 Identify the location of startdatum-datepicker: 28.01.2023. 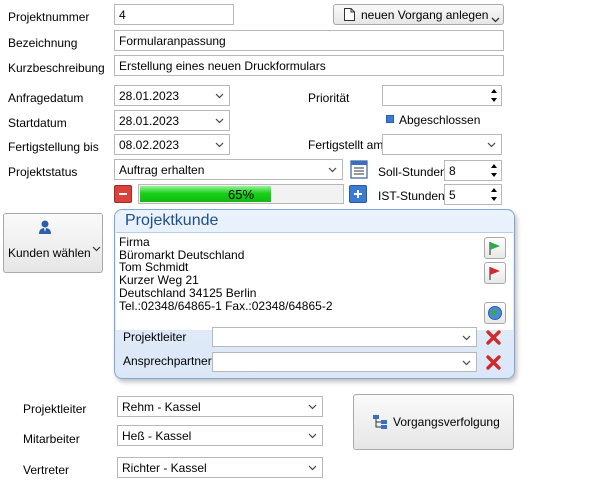
(172, 120).